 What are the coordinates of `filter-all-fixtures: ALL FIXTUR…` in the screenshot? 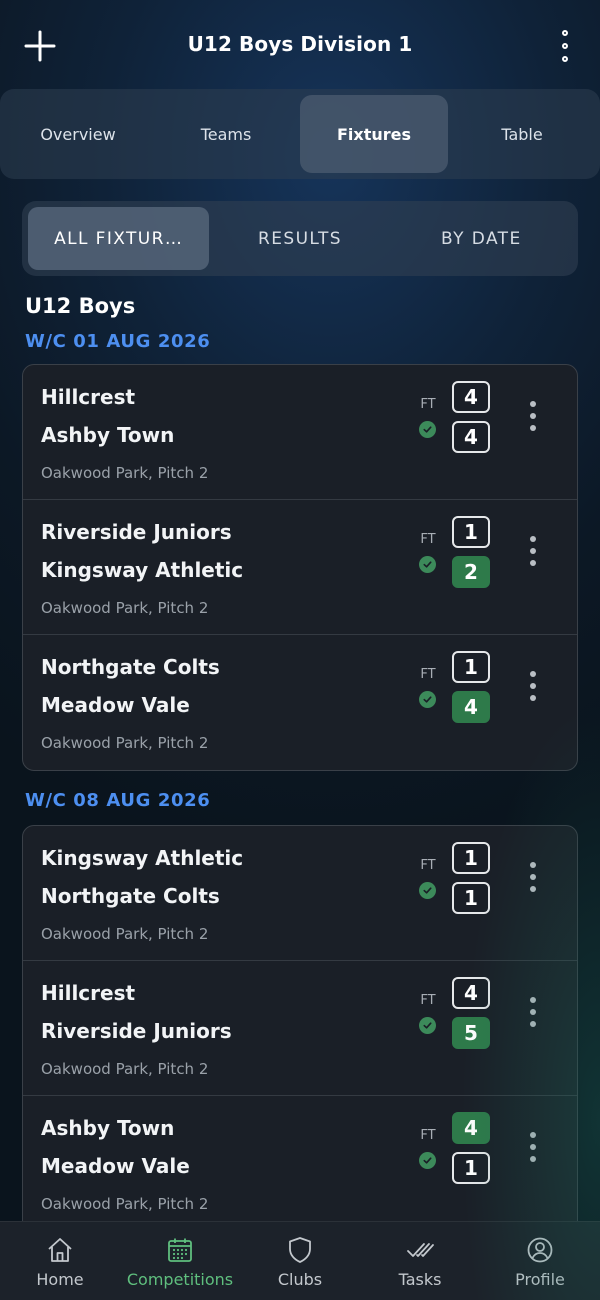 It's located at (119, 238).